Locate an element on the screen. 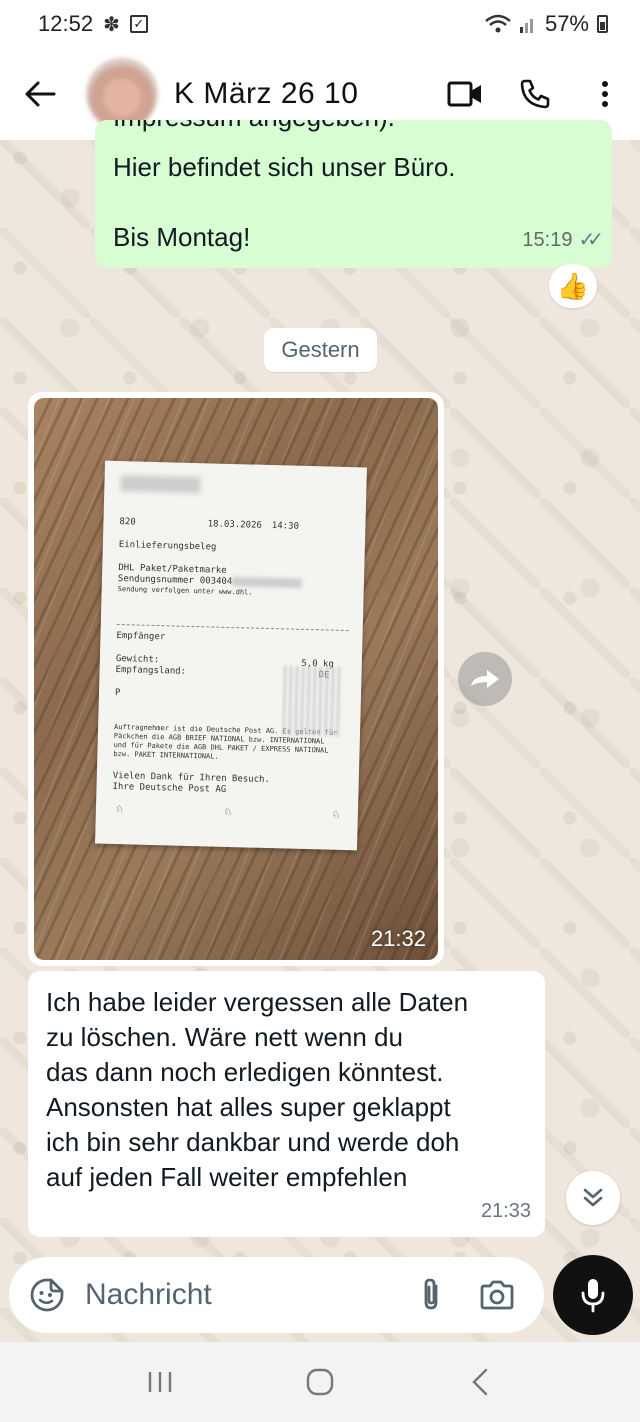  forward-icon is located at coordinates (485, 679).